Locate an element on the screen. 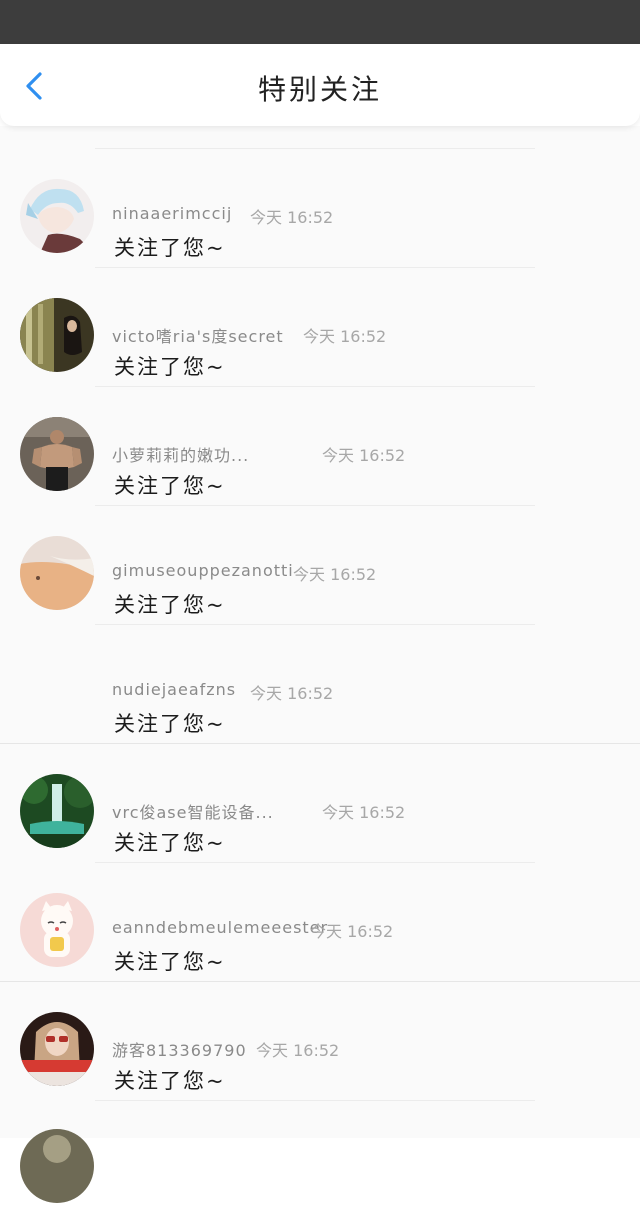 The image size is (640, 1220). user-name: nudiejaeafzns is located at coordinates (174, 689).